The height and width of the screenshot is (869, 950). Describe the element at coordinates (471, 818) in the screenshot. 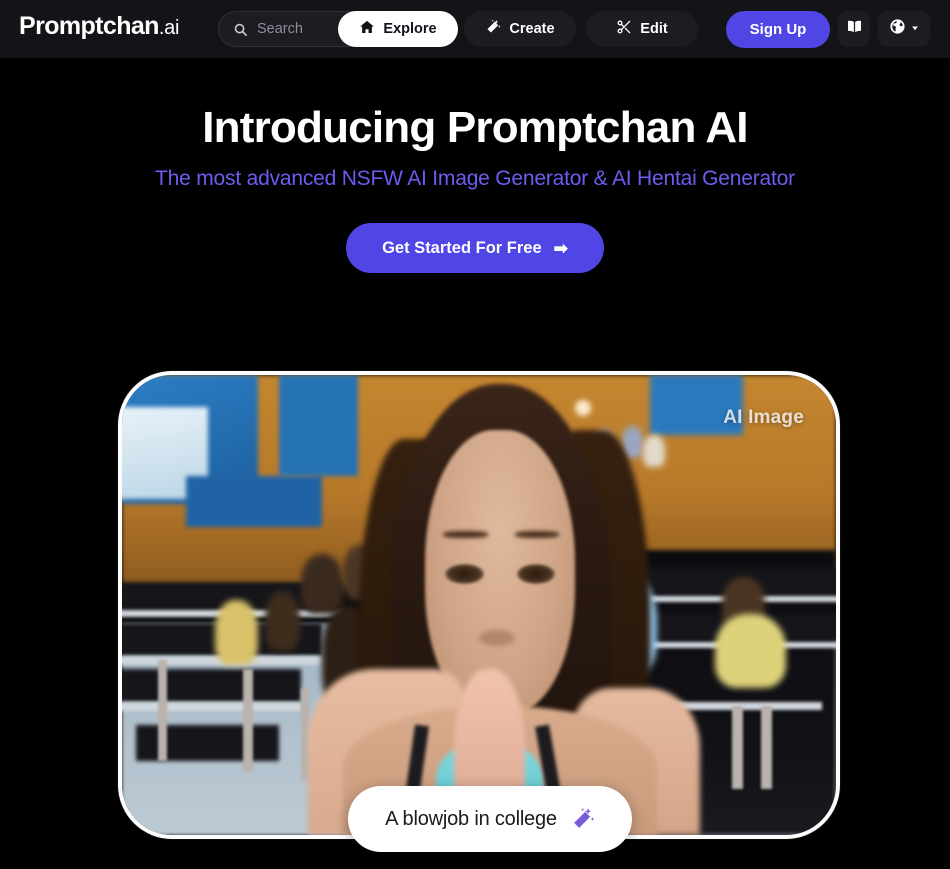

I see `prompt-caption-text: A blowjob in college` at that location.